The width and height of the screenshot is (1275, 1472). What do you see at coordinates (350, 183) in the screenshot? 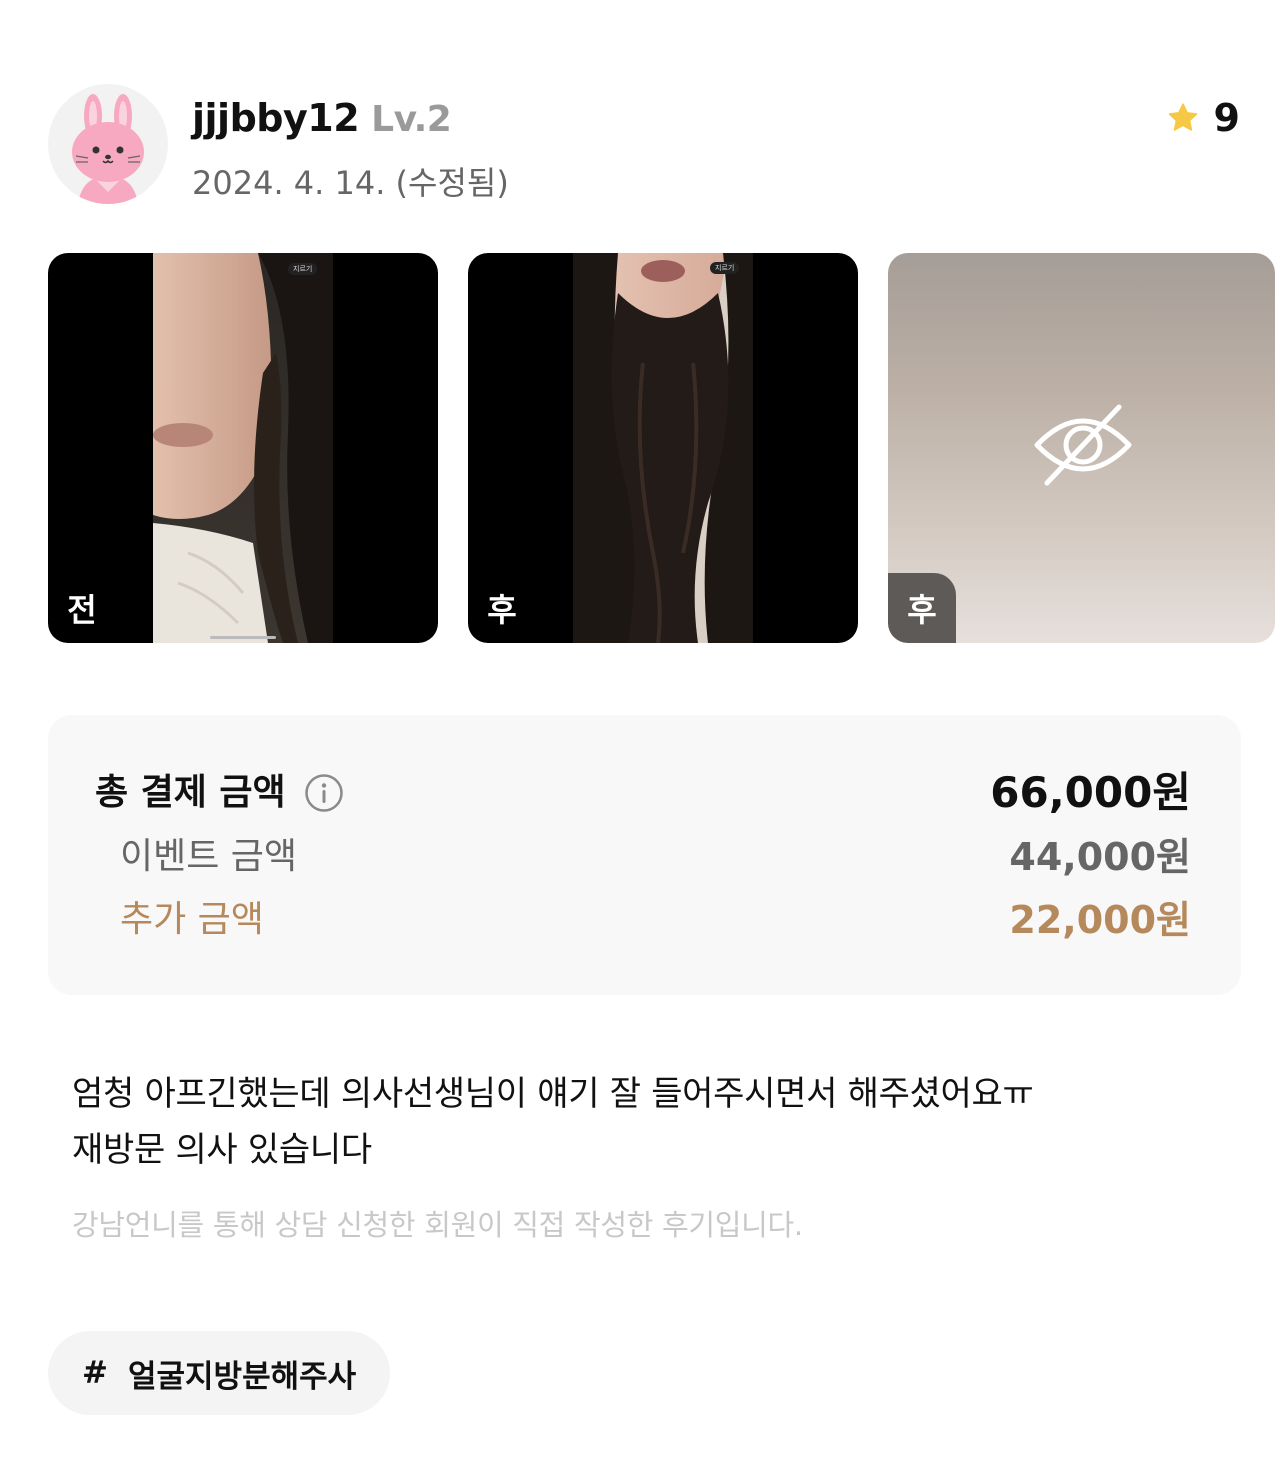
I see `post-date: 2024. 4. 14. (수정됨)` at bounding box center [350, 183].